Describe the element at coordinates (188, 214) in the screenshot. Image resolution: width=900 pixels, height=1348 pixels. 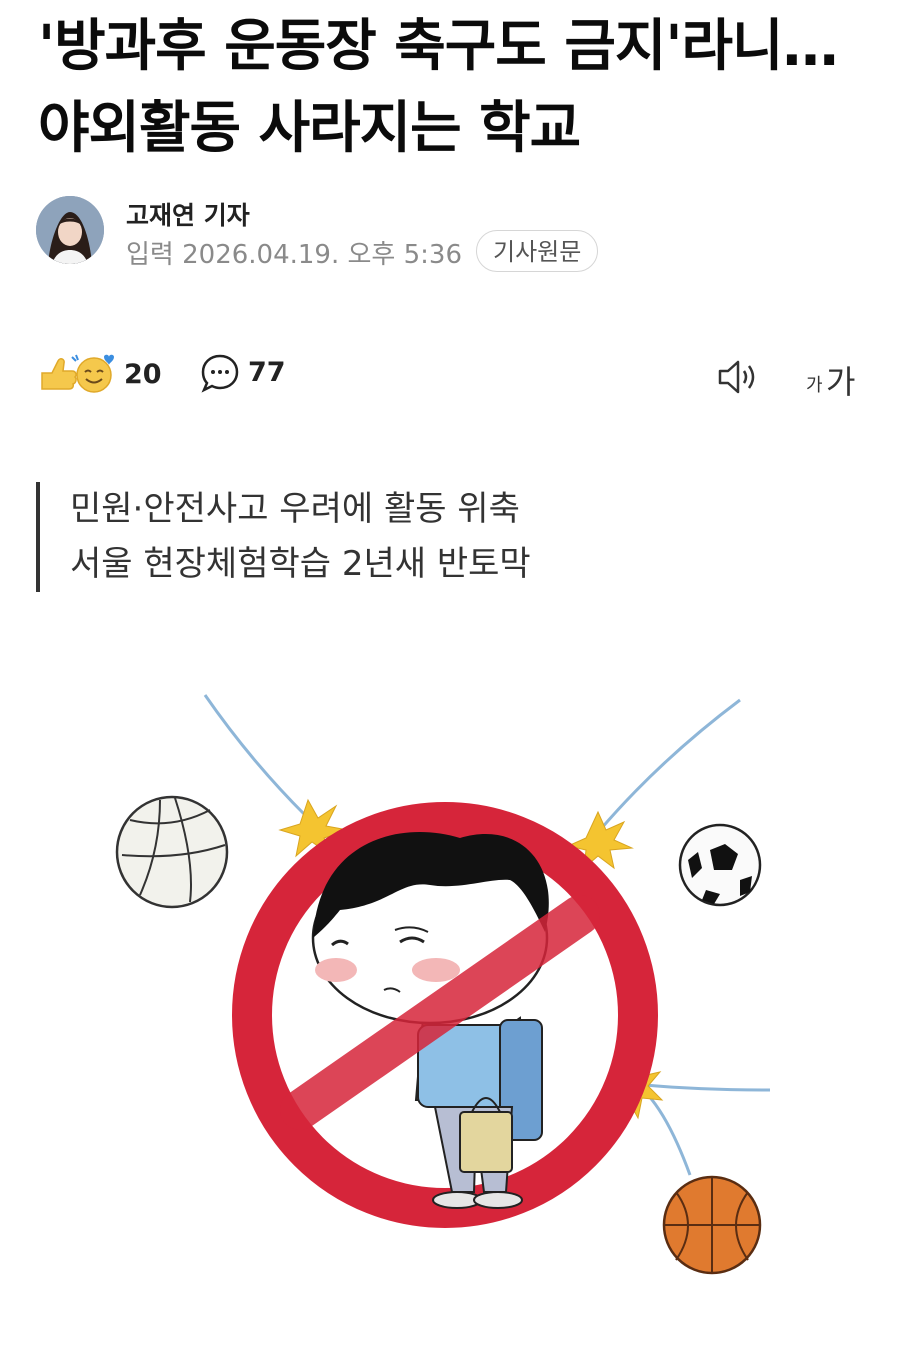
I see `author-name: 고재연 기자` at that location.